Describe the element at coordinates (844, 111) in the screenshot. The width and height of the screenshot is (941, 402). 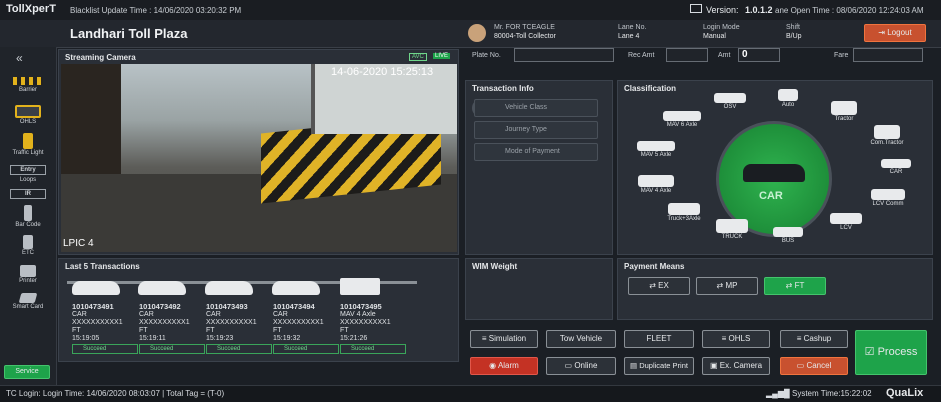
I see `class-tractor: Tractor` at that location.